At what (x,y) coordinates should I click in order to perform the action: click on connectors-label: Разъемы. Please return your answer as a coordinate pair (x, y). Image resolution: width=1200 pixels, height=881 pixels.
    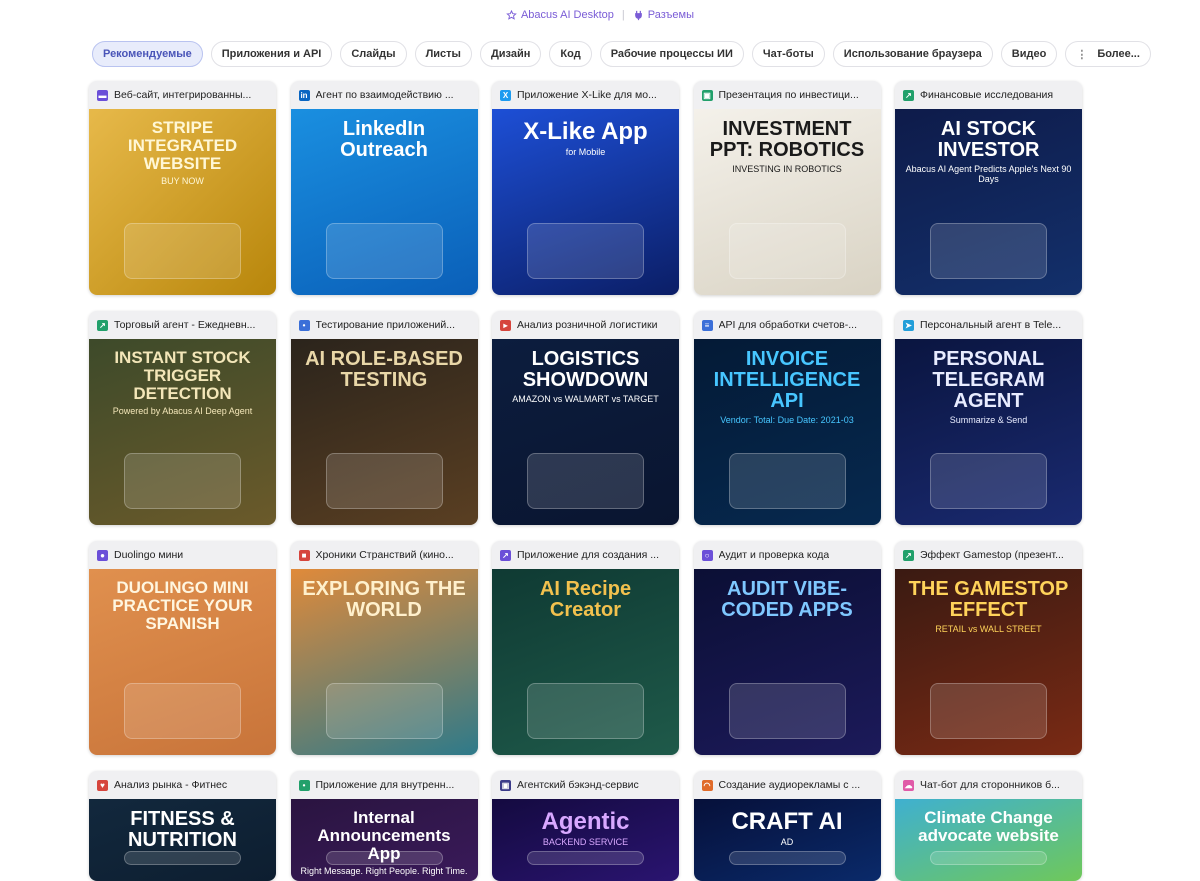
    Looking at the image, I should click on (671, 15).